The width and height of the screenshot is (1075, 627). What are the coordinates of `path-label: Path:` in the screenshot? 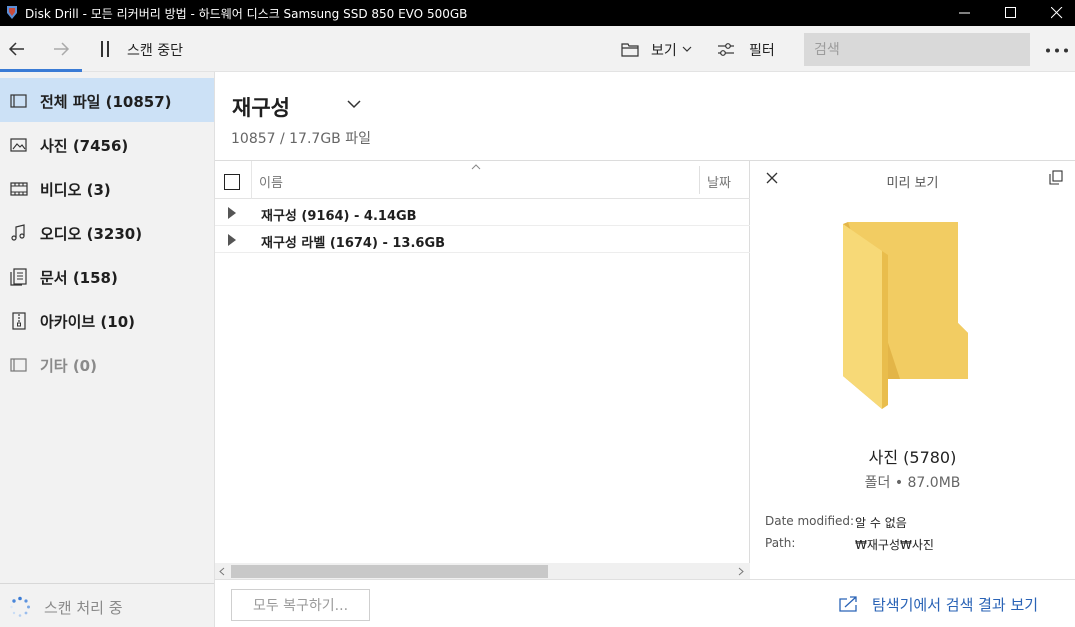 It's located at (780, 543).